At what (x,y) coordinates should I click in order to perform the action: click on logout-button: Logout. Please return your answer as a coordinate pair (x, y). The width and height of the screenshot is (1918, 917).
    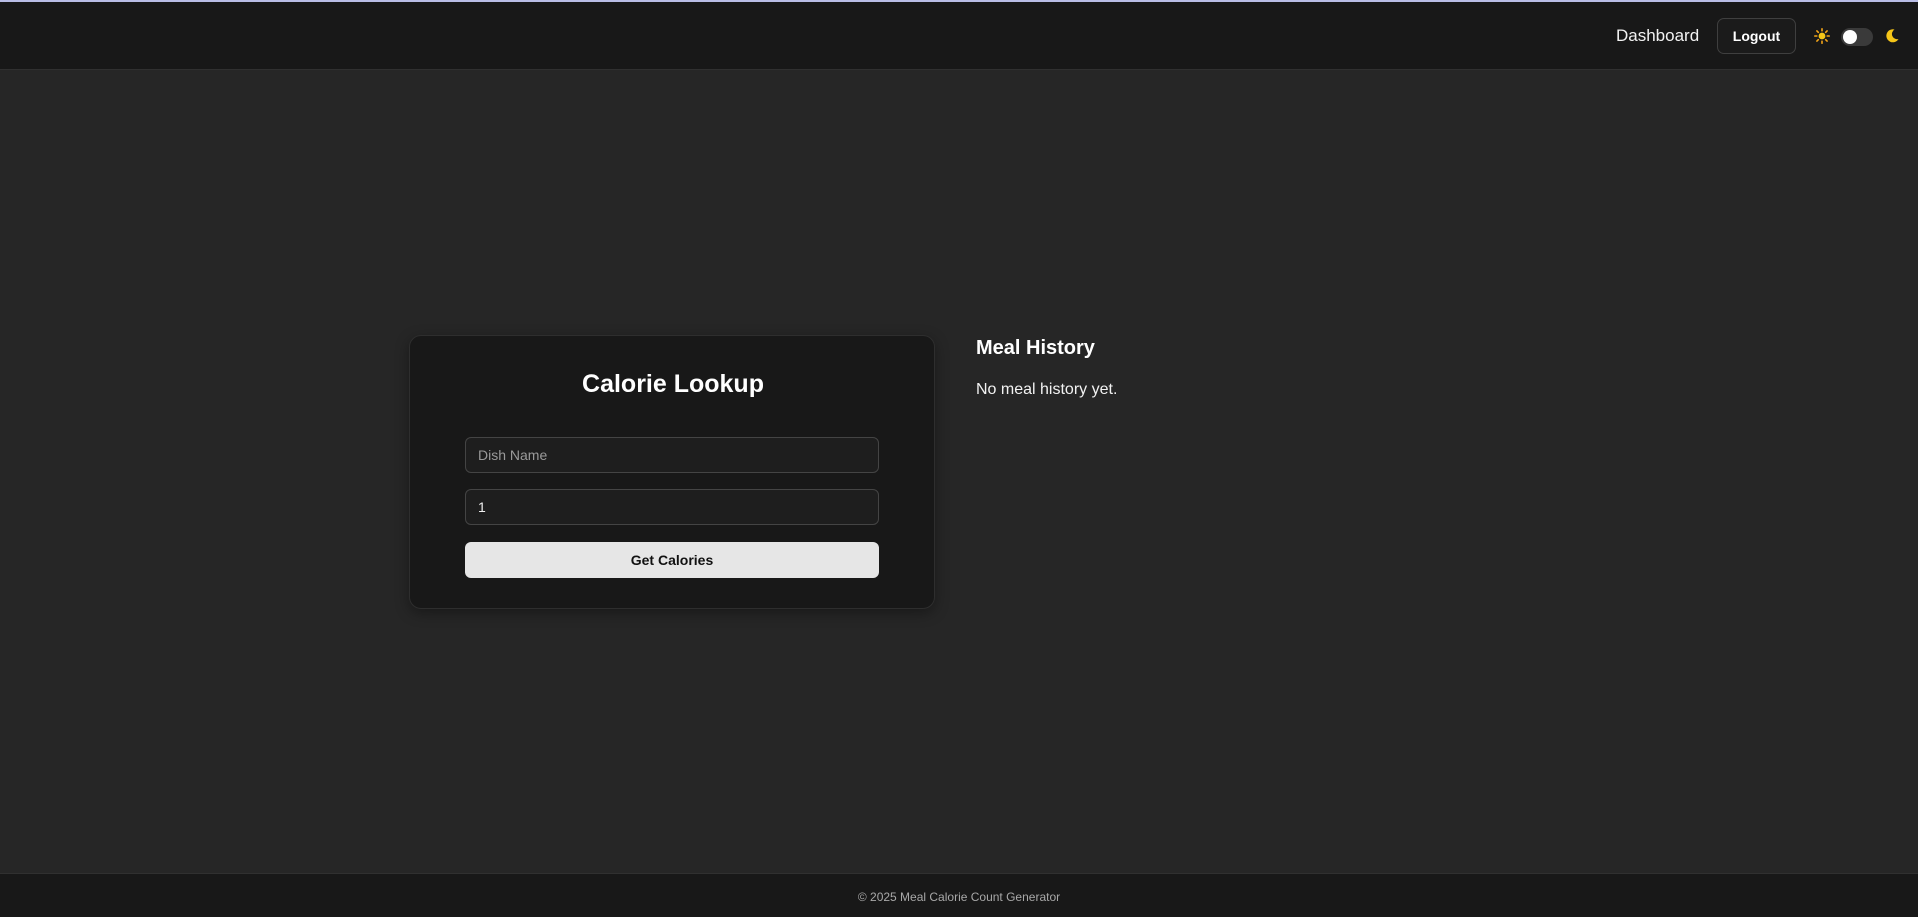
    Looking at the image, I should click on (1756, 36).